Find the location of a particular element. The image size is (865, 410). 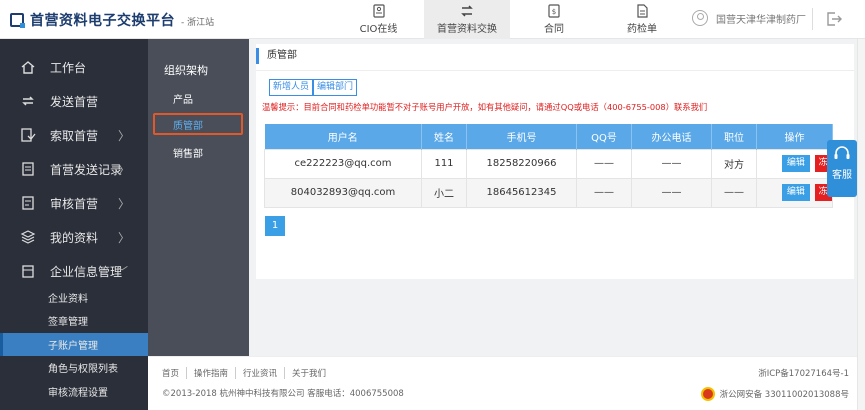

sidebar-item-audit: 审核首营 〉 is located at coordinates (74, 203).